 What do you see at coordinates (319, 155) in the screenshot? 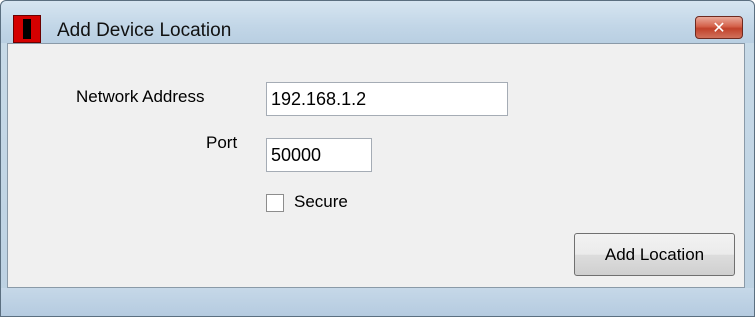
I see `port-input: 50000` at bounding box center [319, 155].